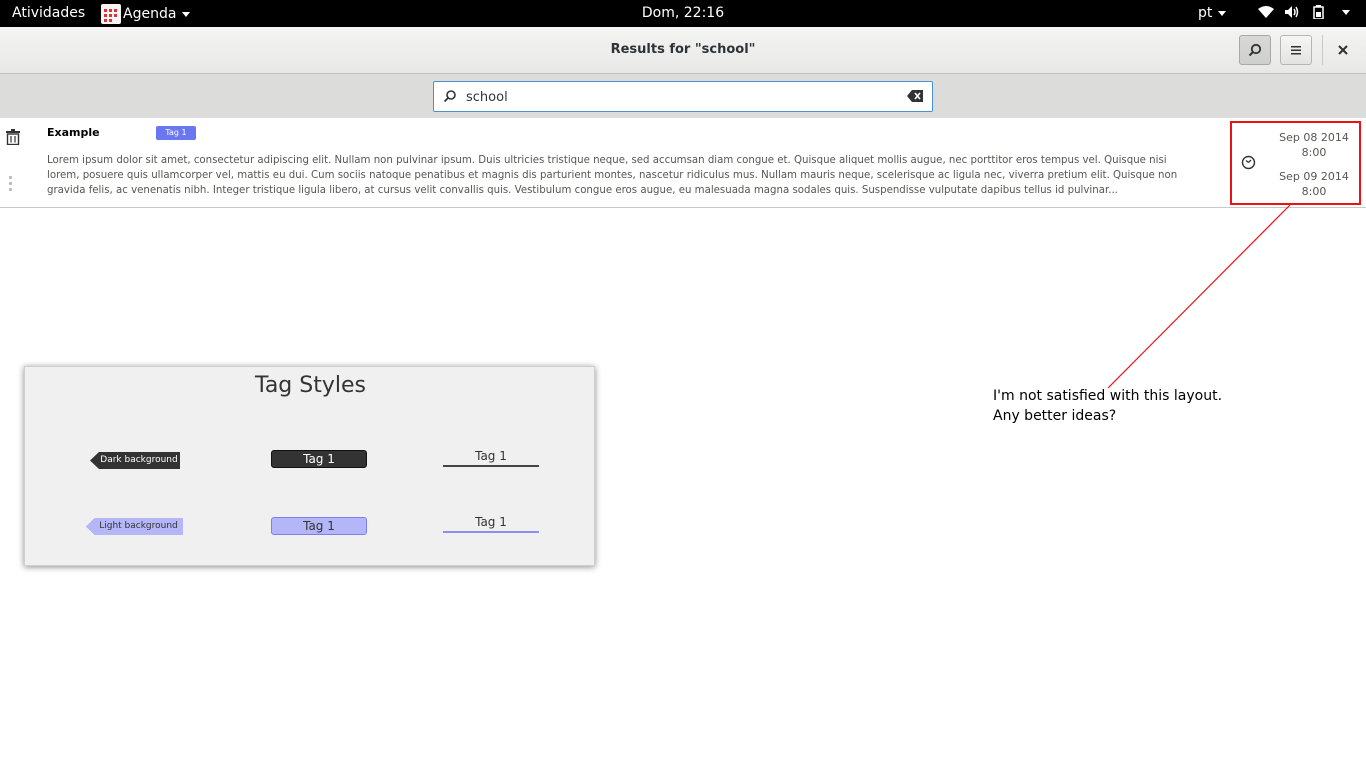 The height and width of the screenshot is (768, 1366). What do you see at coordinates (319, 526) in the screenshot?
I see `light-box-tag: Tag 1` at bounding box center [319, 526].